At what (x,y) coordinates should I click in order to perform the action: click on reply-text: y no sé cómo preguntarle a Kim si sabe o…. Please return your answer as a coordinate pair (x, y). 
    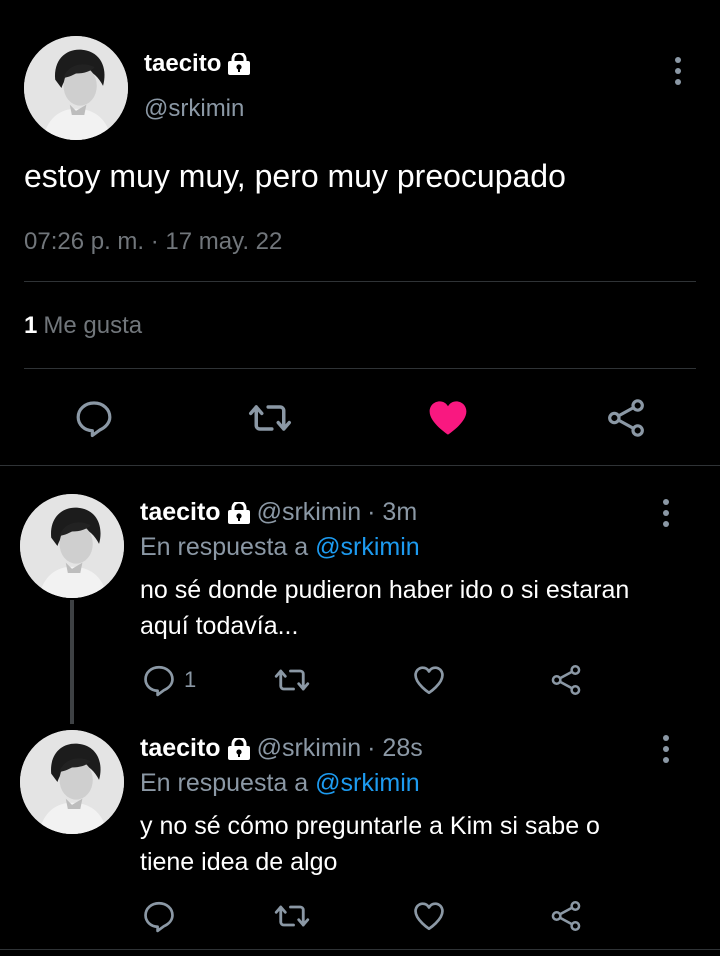
    Looking at the image, I should click on (370, 844).